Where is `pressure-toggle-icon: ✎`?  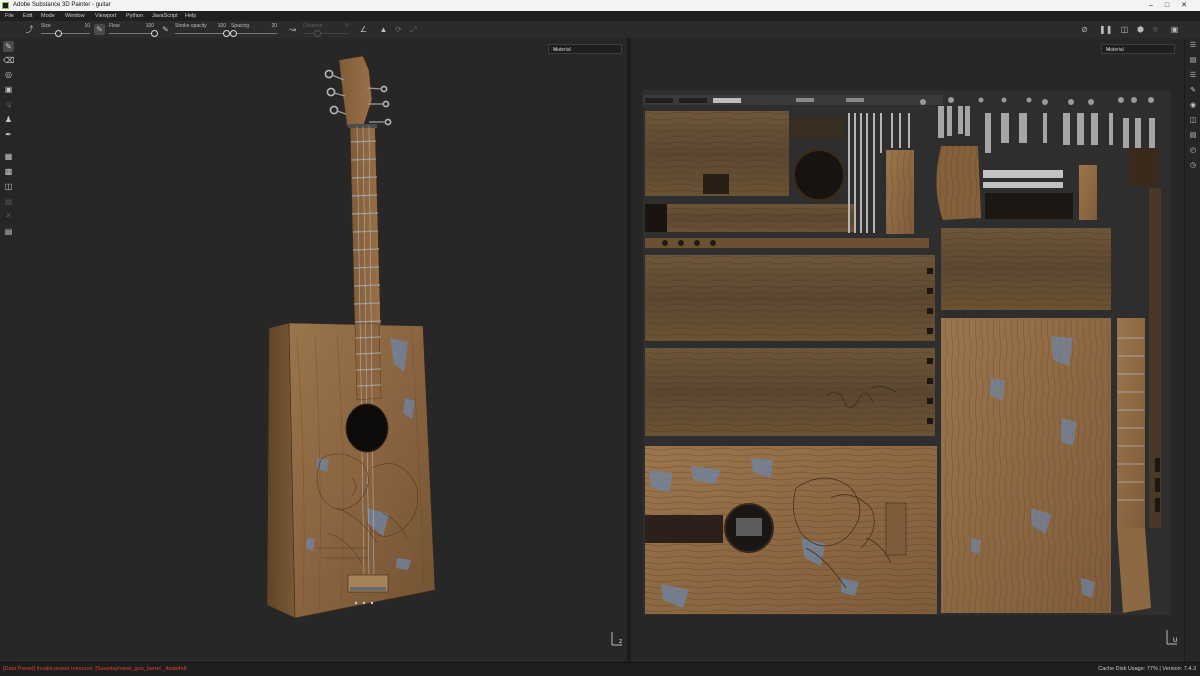
pressure-toggle-icon: ✎ is located at coordinates (165, 29).